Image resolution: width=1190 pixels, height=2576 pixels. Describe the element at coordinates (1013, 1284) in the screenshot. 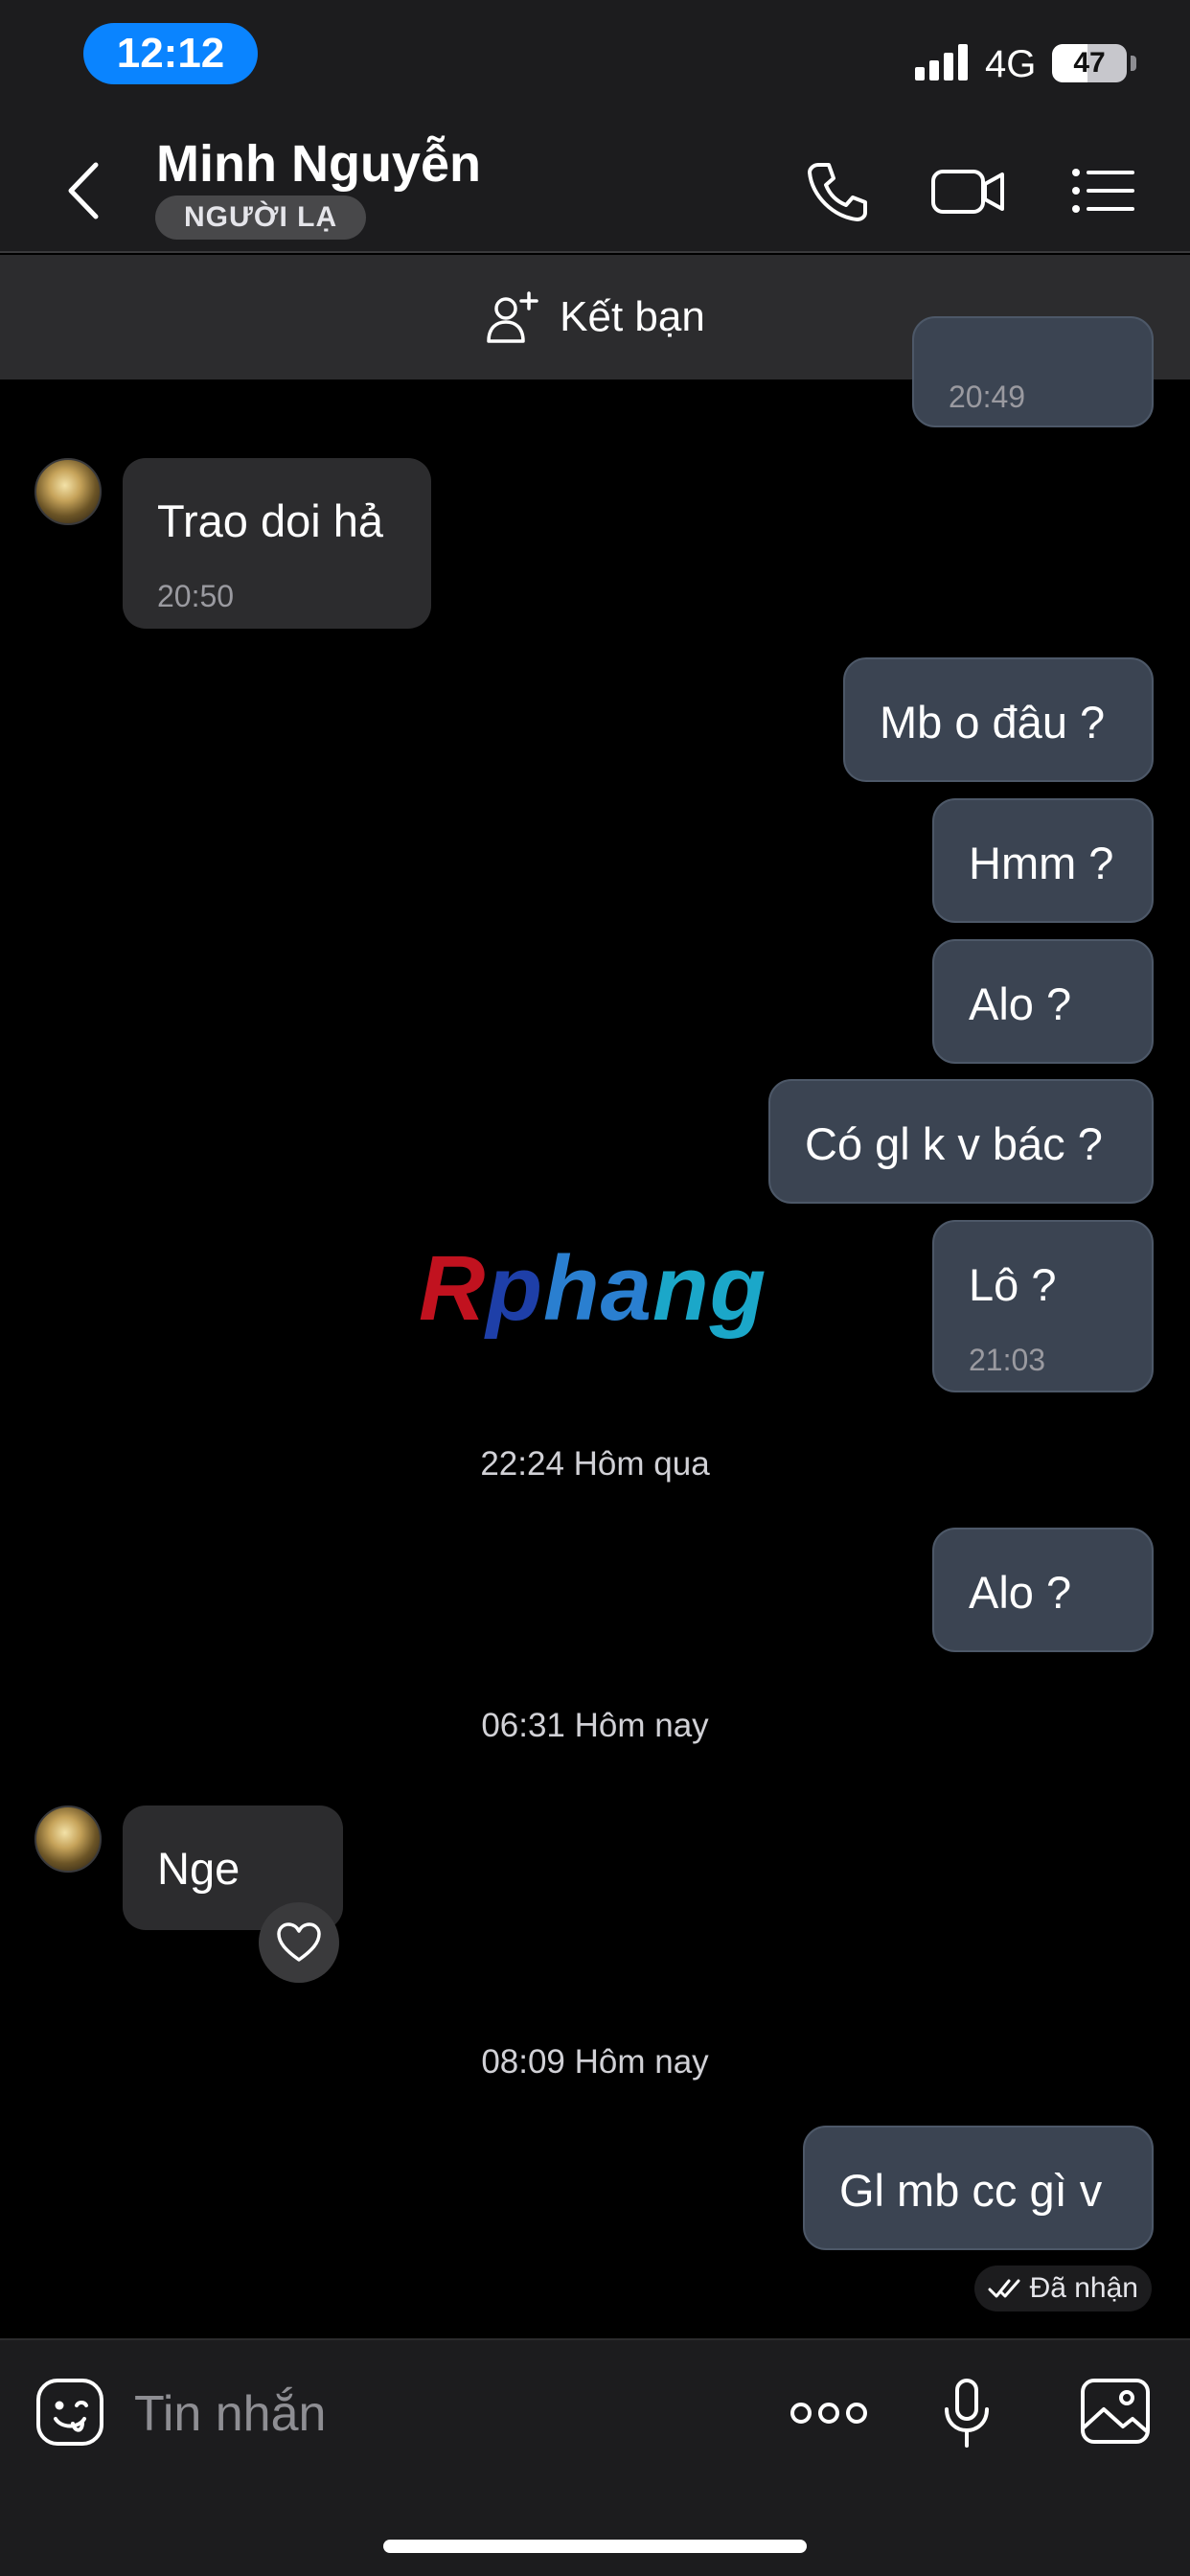

I see `message-text: Lô ?` at that location.